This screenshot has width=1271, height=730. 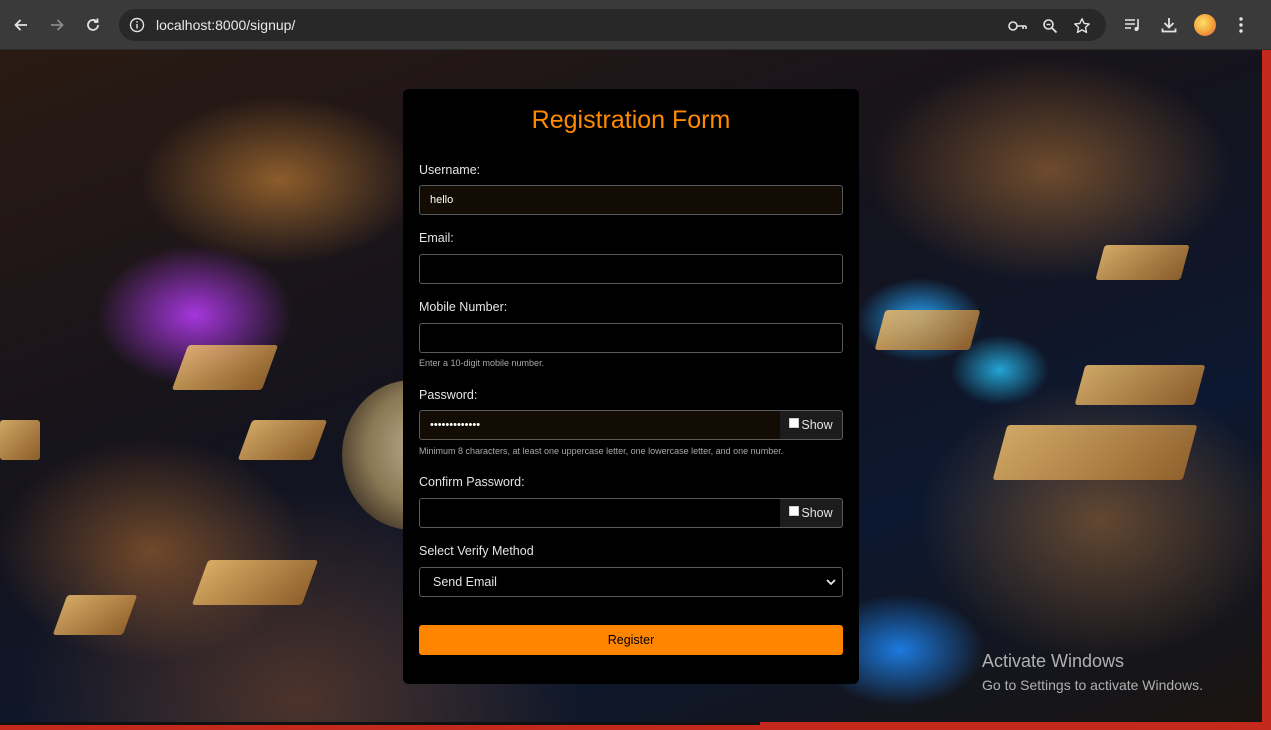 What do you see at coordinates (1241, 25) in the screenshot?
I see `menu-kebab-icon` at bounding box center [1241, 25].